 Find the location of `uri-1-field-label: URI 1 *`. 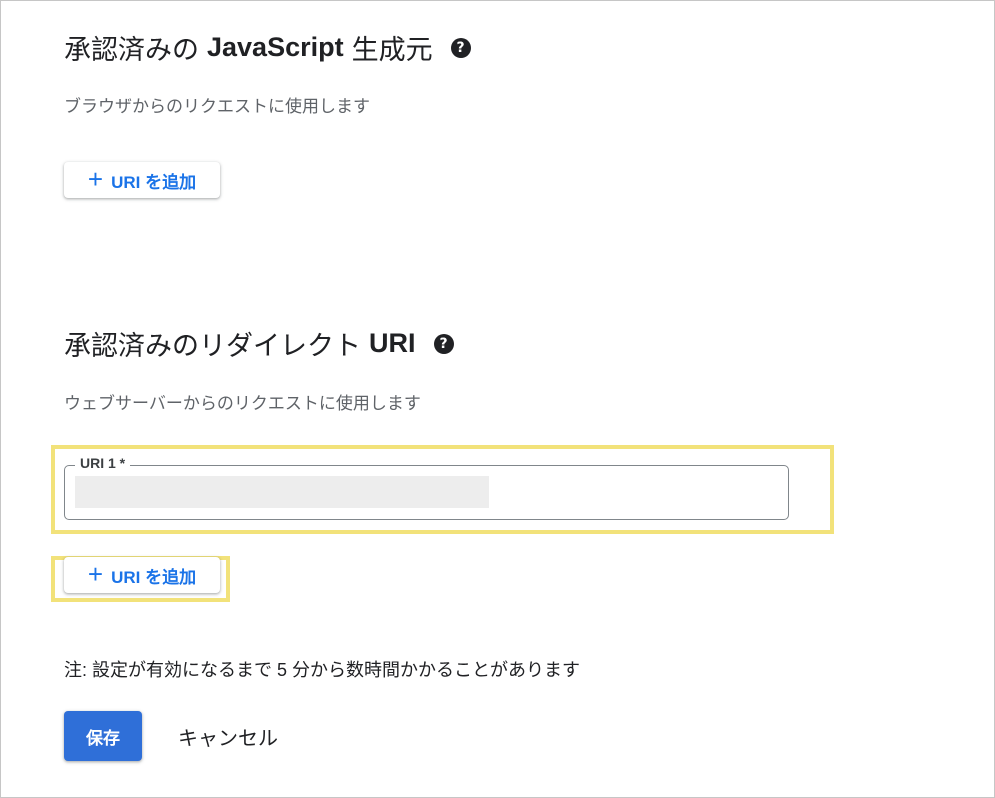

uri-1-field-label: URI 1 * is located at coordinates (103, 463).